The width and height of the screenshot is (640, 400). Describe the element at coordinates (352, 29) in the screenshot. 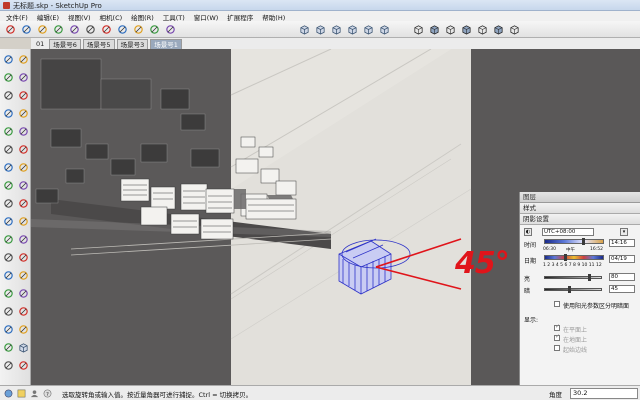

I see `right-view-icon` at that location.